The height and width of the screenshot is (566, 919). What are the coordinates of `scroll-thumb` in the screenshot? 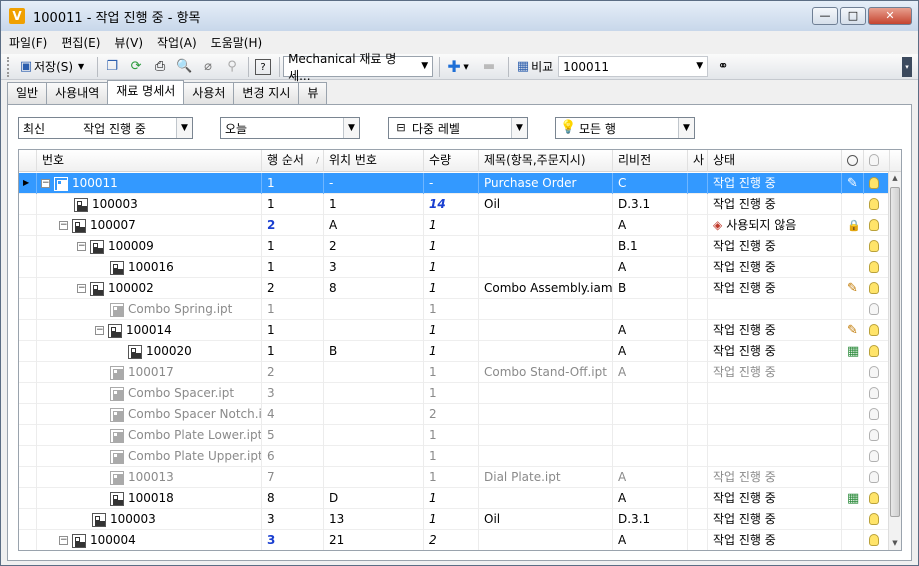 It's located at (895, 352).